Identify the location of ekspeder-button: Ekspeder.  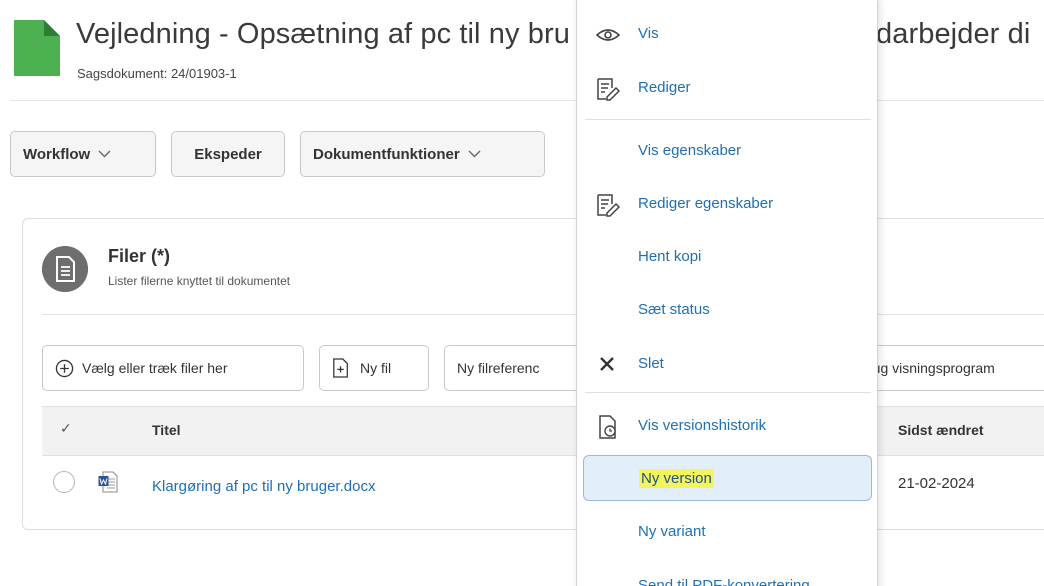
(228, 154).